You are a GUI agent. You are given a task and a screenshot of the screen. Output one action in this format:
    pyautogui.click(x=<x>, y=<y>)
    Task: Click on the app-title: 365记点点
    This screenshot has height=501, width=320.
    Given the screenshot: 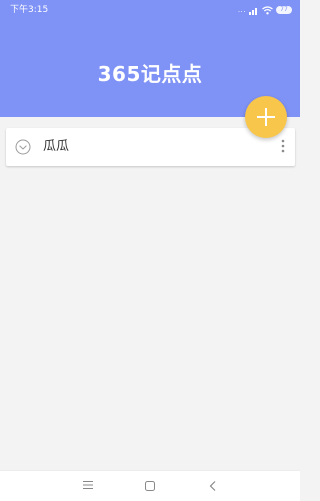 What is the action you would take?
    pyautogui.click(x=150, y=74)
    